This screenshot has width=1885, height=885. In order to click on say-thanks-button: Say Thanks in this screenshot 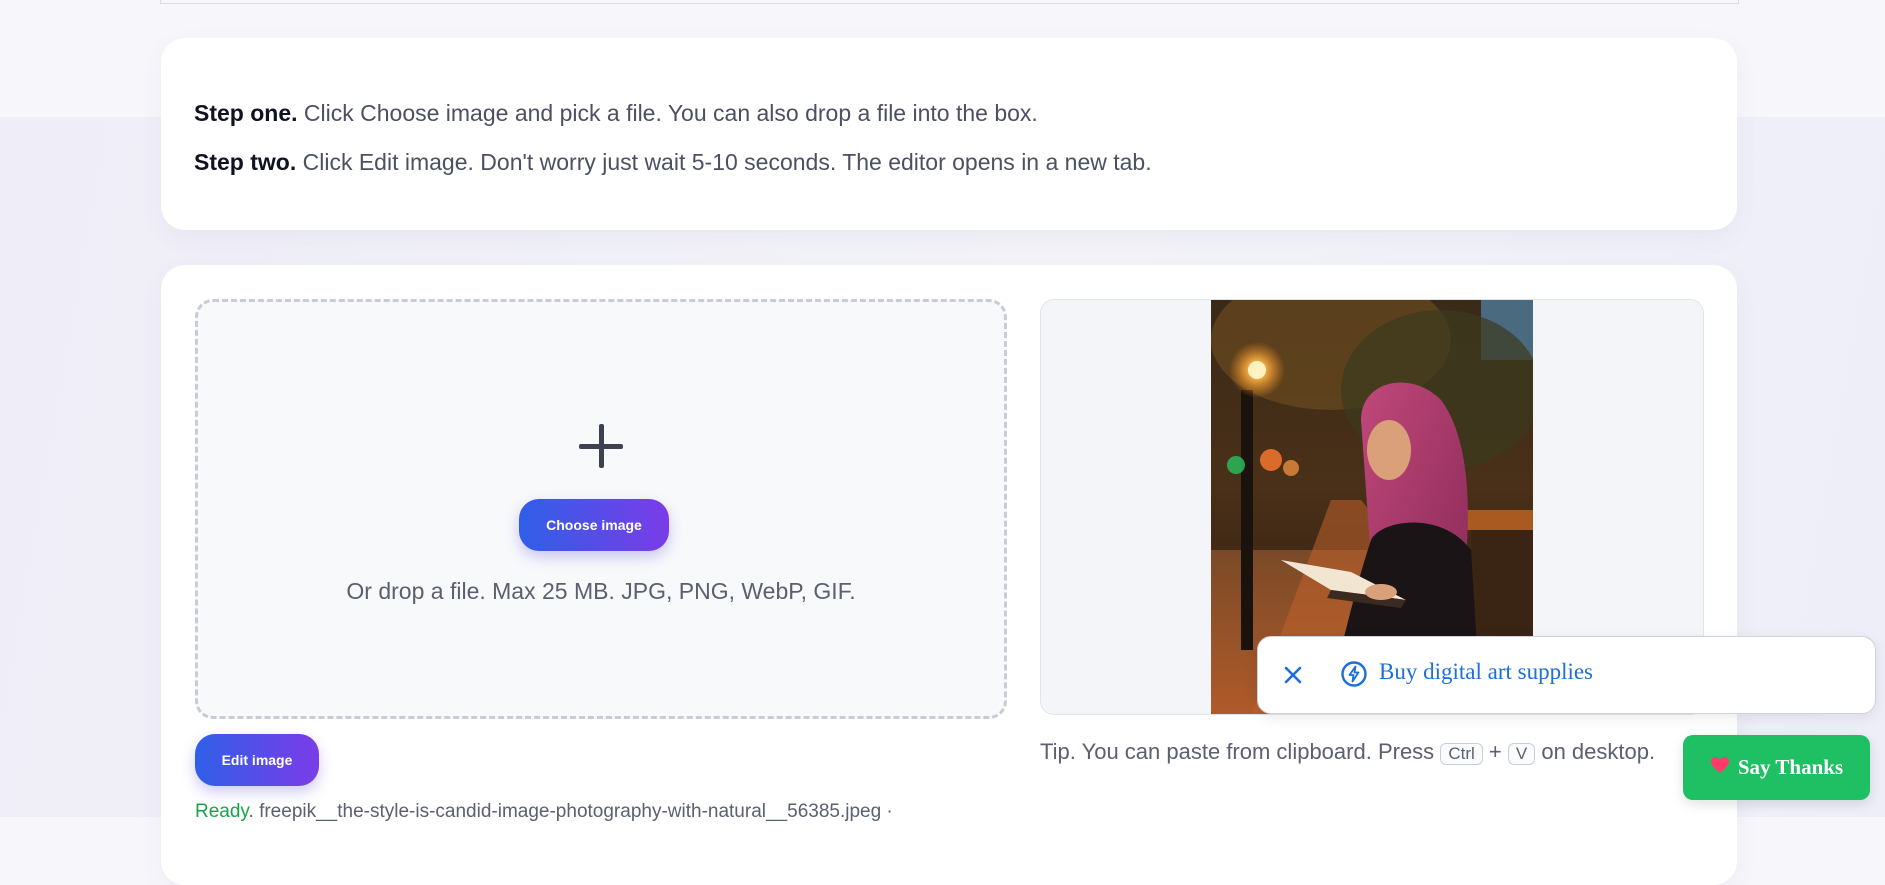, I will do `click(1776, 767)`.